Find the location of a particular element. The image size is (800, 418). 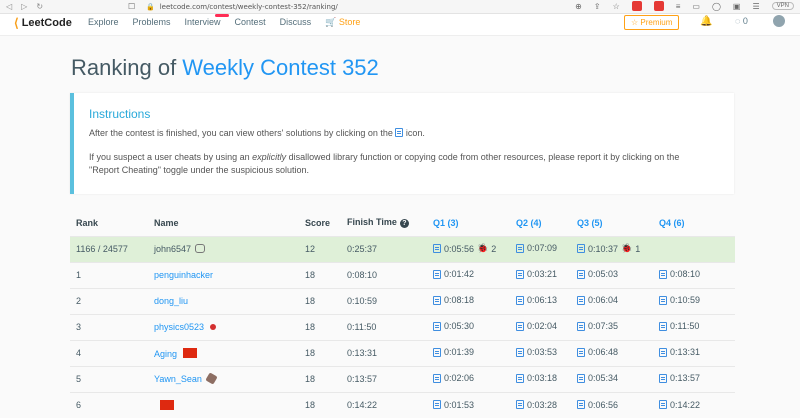

col-q2: Q2 (4) is located at coordinates (540, 223).